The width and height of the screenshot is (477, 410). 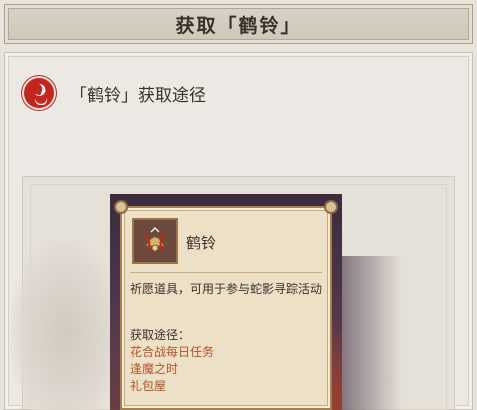 What do you see at coordinates (39, 93) in the screenshot?
I see `tomoe-emblem-icon` at bounding box center [39, 93].